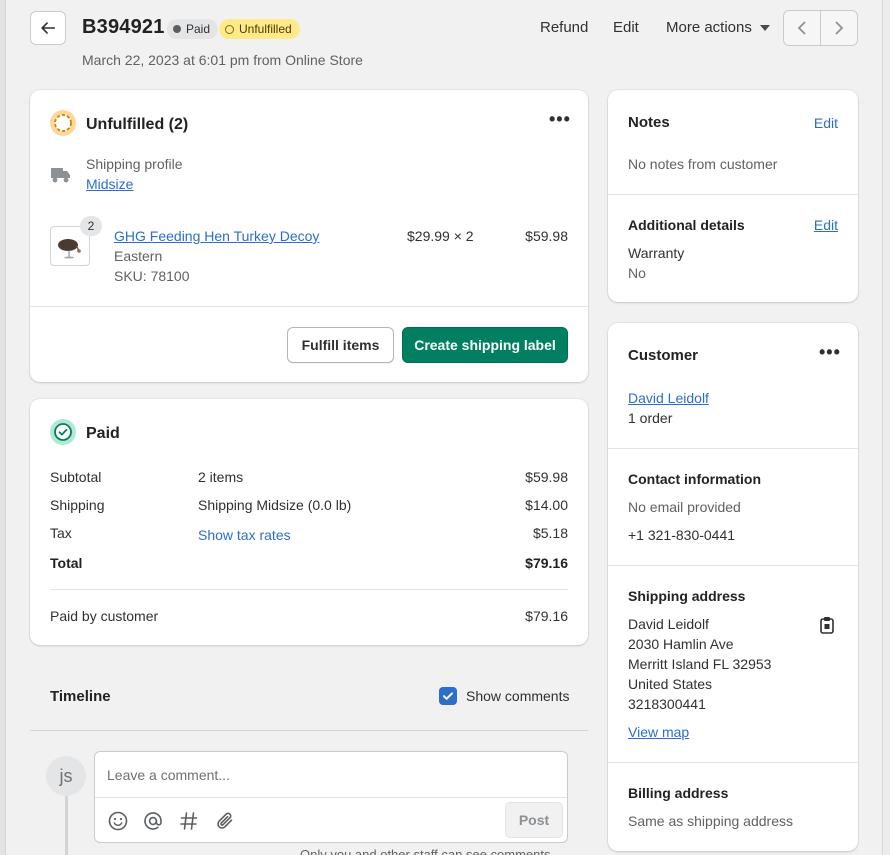 The width and height of the screenshot is (890, 855). I want to click on chevron-right-icon, so click(839, 28).